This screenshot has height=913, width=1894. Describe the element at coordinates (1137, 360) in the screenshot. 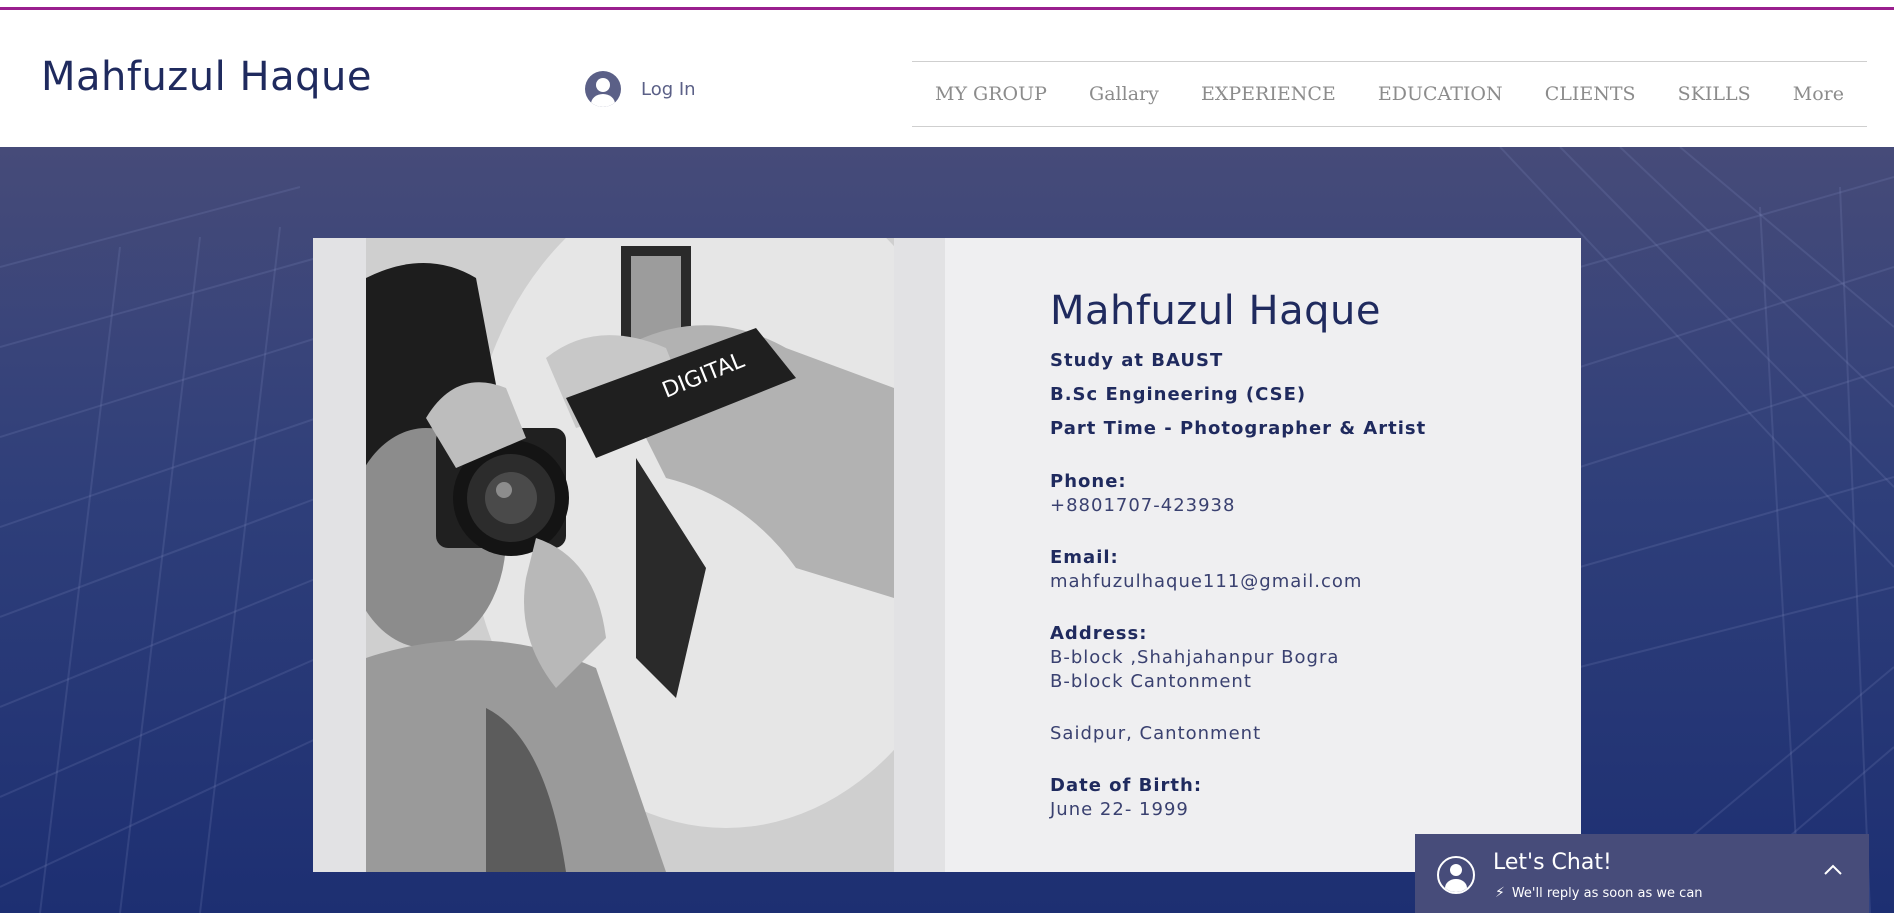

I see `profile-study: Study at BAUST` at that location.